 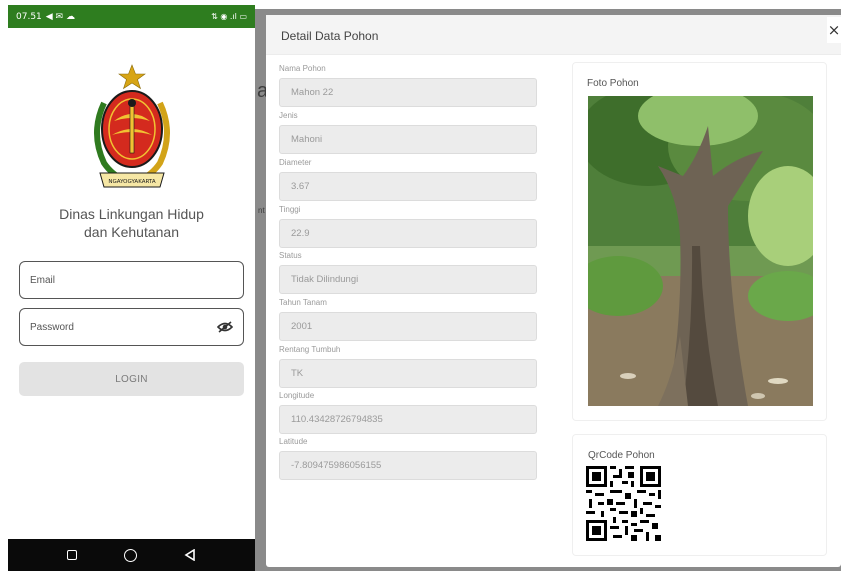 What do you see at coordinates (60, 16) in the screenshot?
I see `status-left-icons: ◀ ✉ ☁` at bounding box center [60, 16].